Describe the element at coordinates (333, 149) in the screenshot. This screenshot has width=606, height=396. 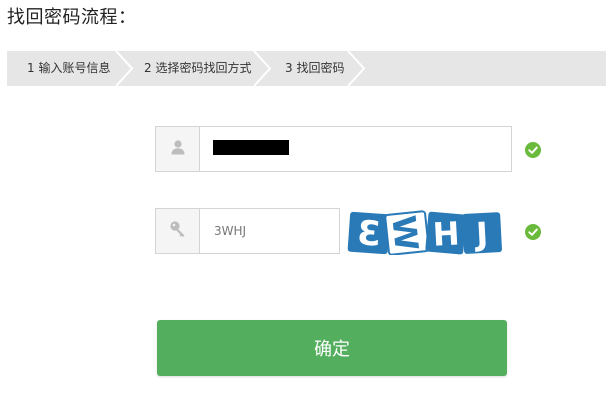
I see `account-field` at that location.